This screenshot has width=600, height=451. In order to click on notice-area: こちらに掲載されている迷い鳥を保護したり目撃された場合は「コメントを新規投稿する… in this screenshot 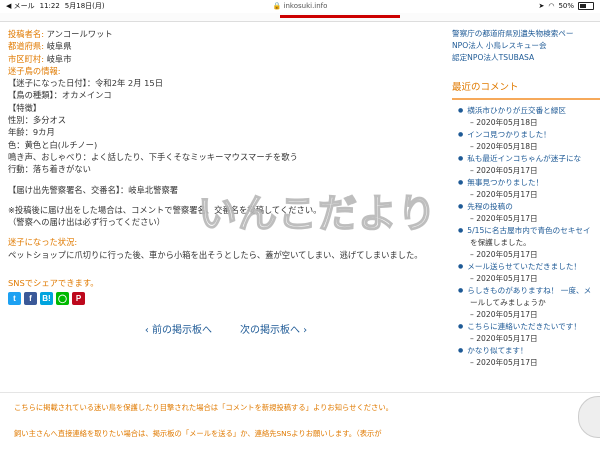, I will do `click(300, 421)`.